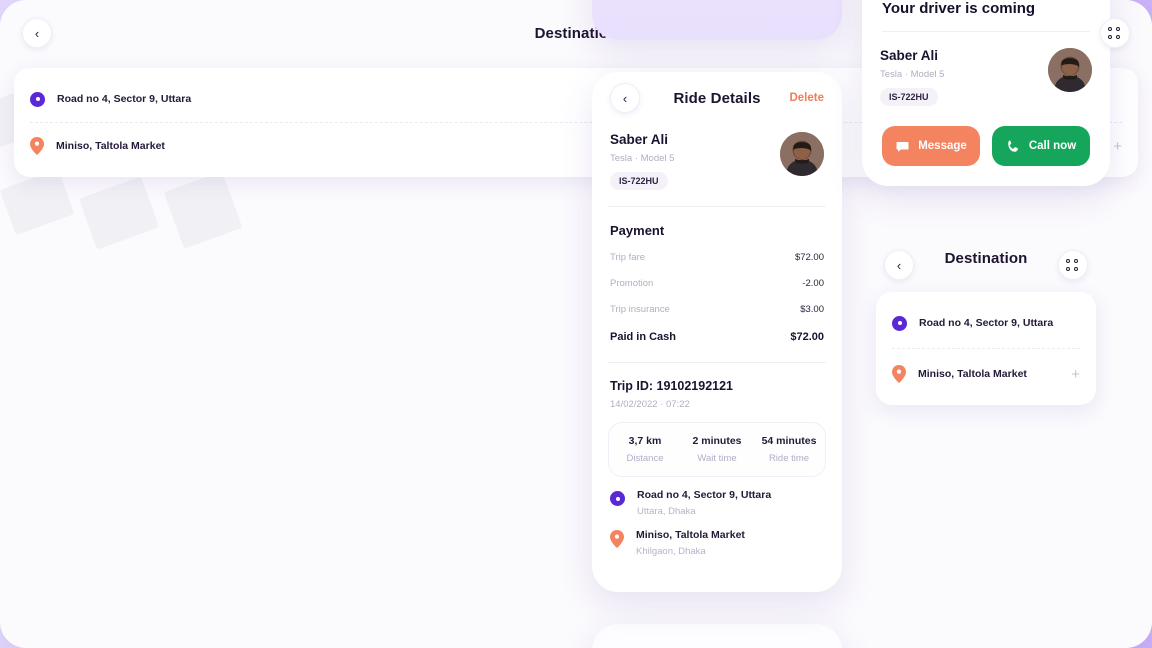 The width and height of the screenshot is (1152, 648). What do you see at coordinates (717, 20) in the screenshot?
I see `partial-card-top` at bounding box center [717, 20].